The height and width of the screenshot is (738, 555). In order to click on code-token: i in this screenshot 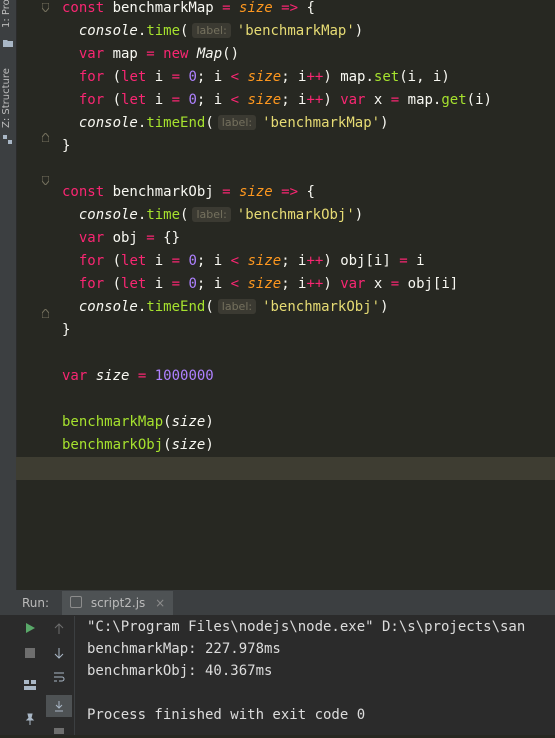, I will do `click(163, 284)`.